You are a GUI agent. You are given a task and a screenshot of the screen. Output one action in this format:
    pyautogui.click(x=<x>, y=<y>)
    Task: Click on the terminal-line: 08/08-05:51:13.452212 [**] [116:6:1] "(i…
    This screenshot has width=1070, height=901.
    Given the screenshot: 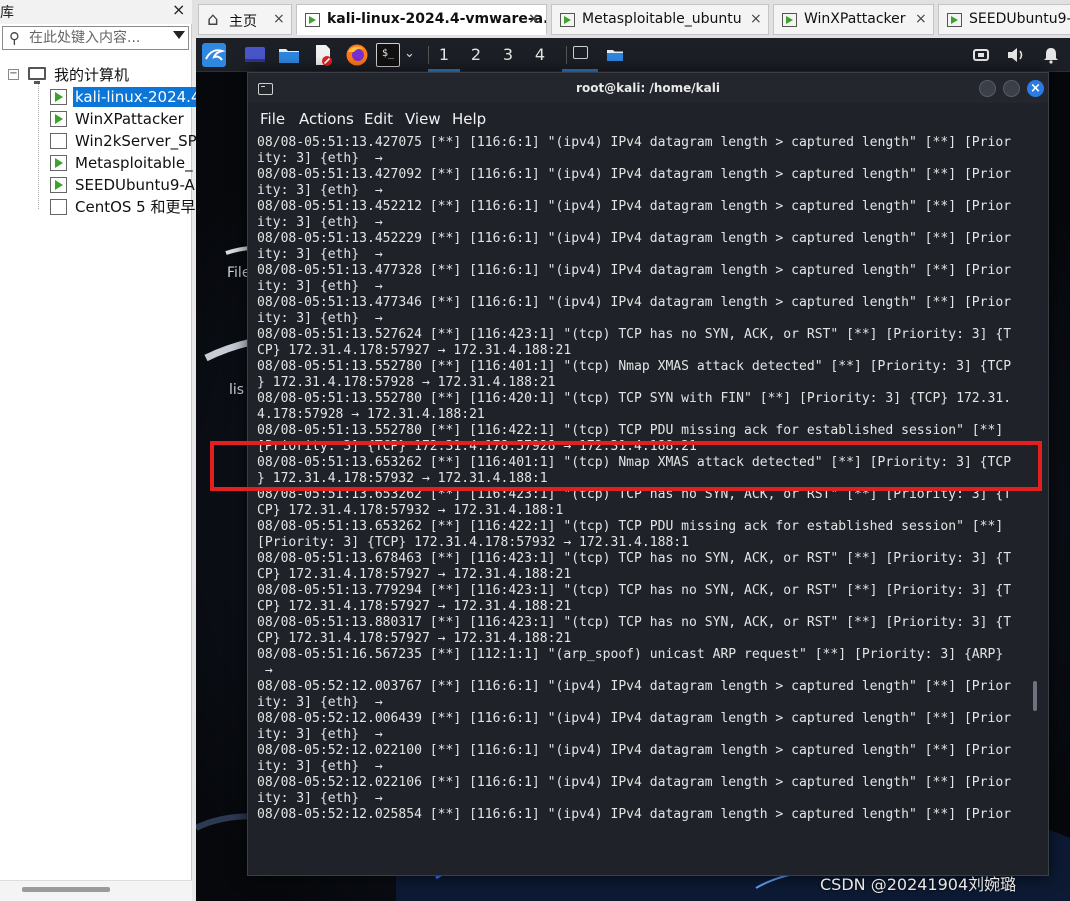 What is the action you would take?
    pyautogui.click(x=634, y=206)
    